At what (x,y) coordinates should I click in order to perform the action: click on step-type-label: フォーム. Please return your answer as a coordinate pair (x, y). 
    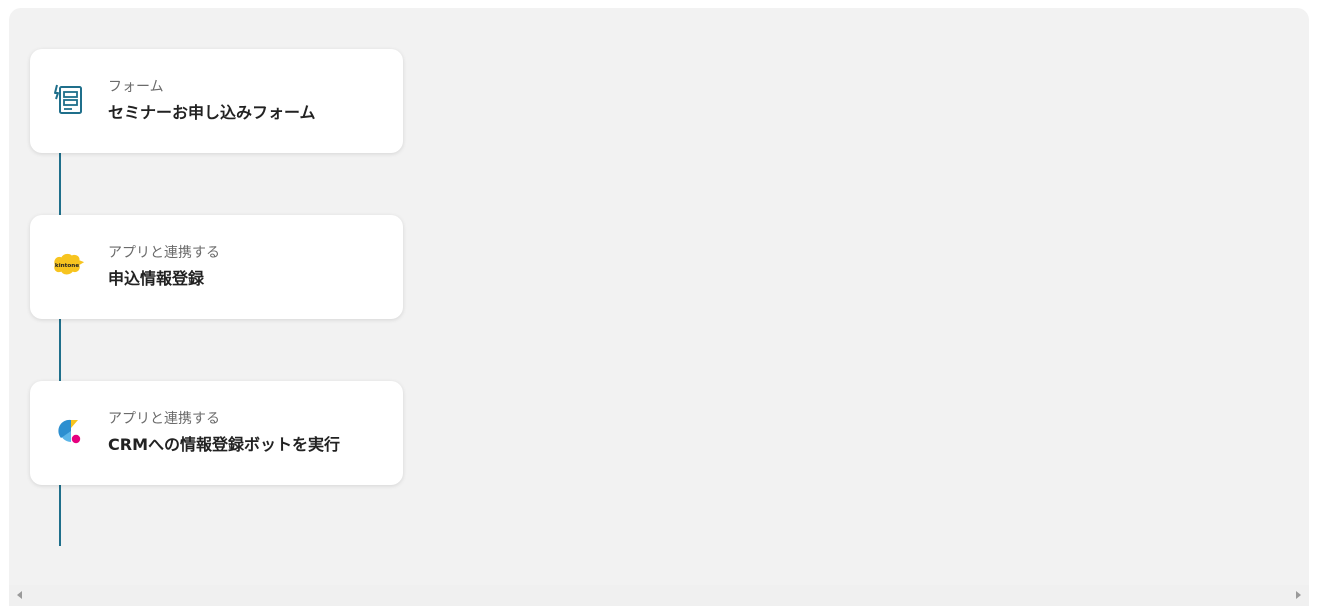
    Looking at the image, I should click on (136, 87).